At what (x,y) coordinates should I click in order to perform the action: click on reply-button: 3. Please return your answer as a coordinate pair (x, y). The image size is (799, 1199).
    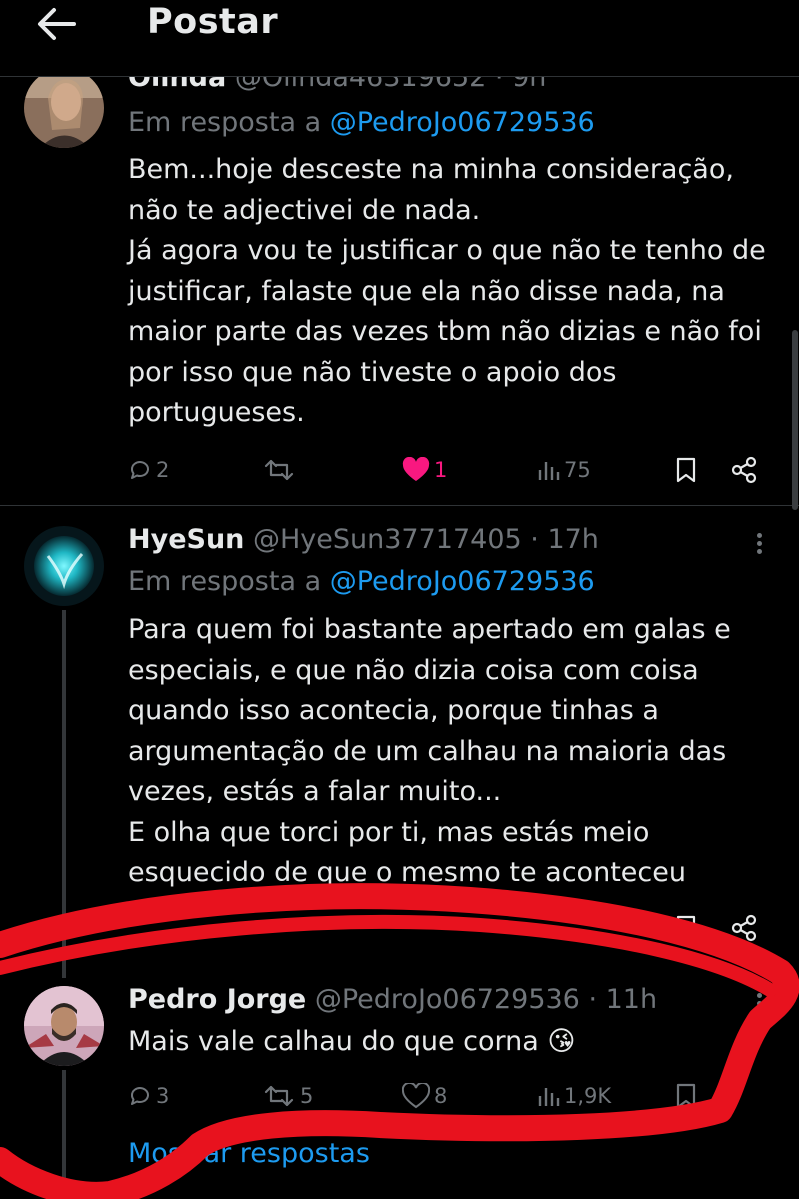
    Looking at the image, I should click on (148, 1096).